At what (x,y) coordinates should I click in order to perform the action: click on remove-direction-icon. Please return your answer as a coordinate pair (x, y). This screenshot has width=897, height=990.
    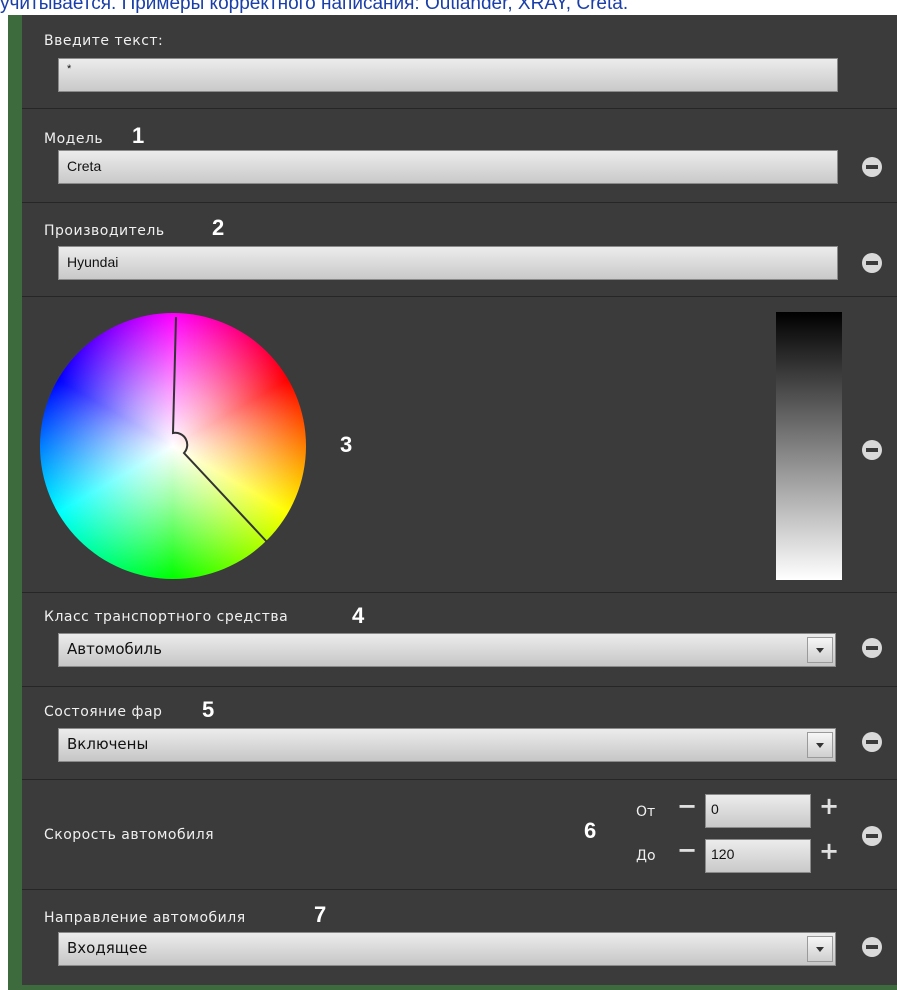
    Looking at the image, I should click on (872, 947).